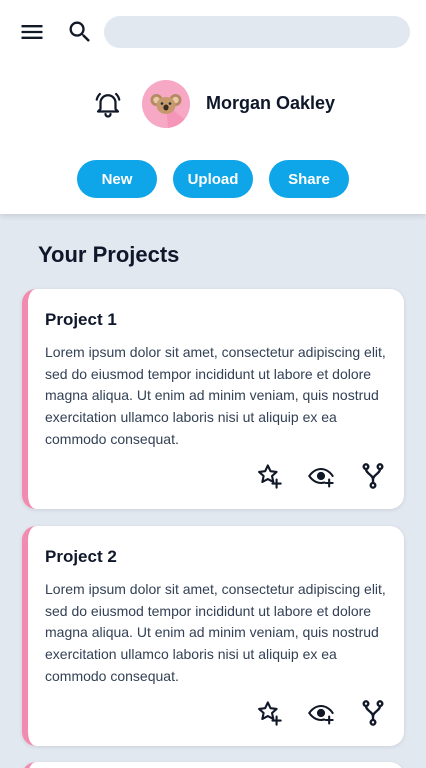 The image size is (426, 768). What do you see at coordinates (213, 765) in the screenshot?
I see `project-card` at bounding box center [213, 765].